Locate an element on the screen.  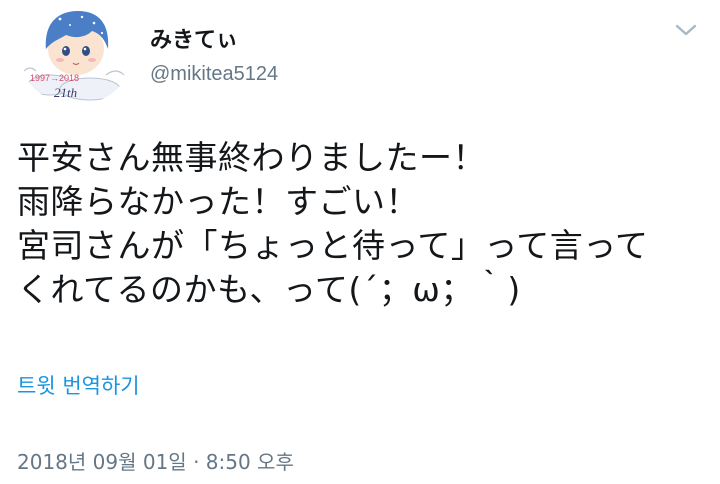
avatar: 1997→2018 21th is located at coordinates (76, 55).